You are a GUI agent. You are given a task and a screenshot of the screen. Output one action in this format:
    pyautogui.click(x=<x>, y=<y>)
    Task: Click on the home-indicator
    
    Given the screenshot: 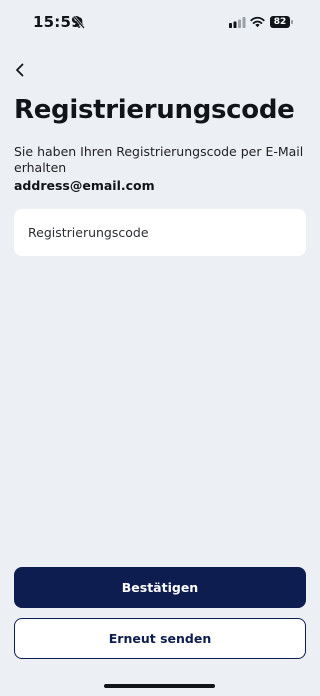 What is the action you would take?
    pyautogui.click(x=159, y=686)
    